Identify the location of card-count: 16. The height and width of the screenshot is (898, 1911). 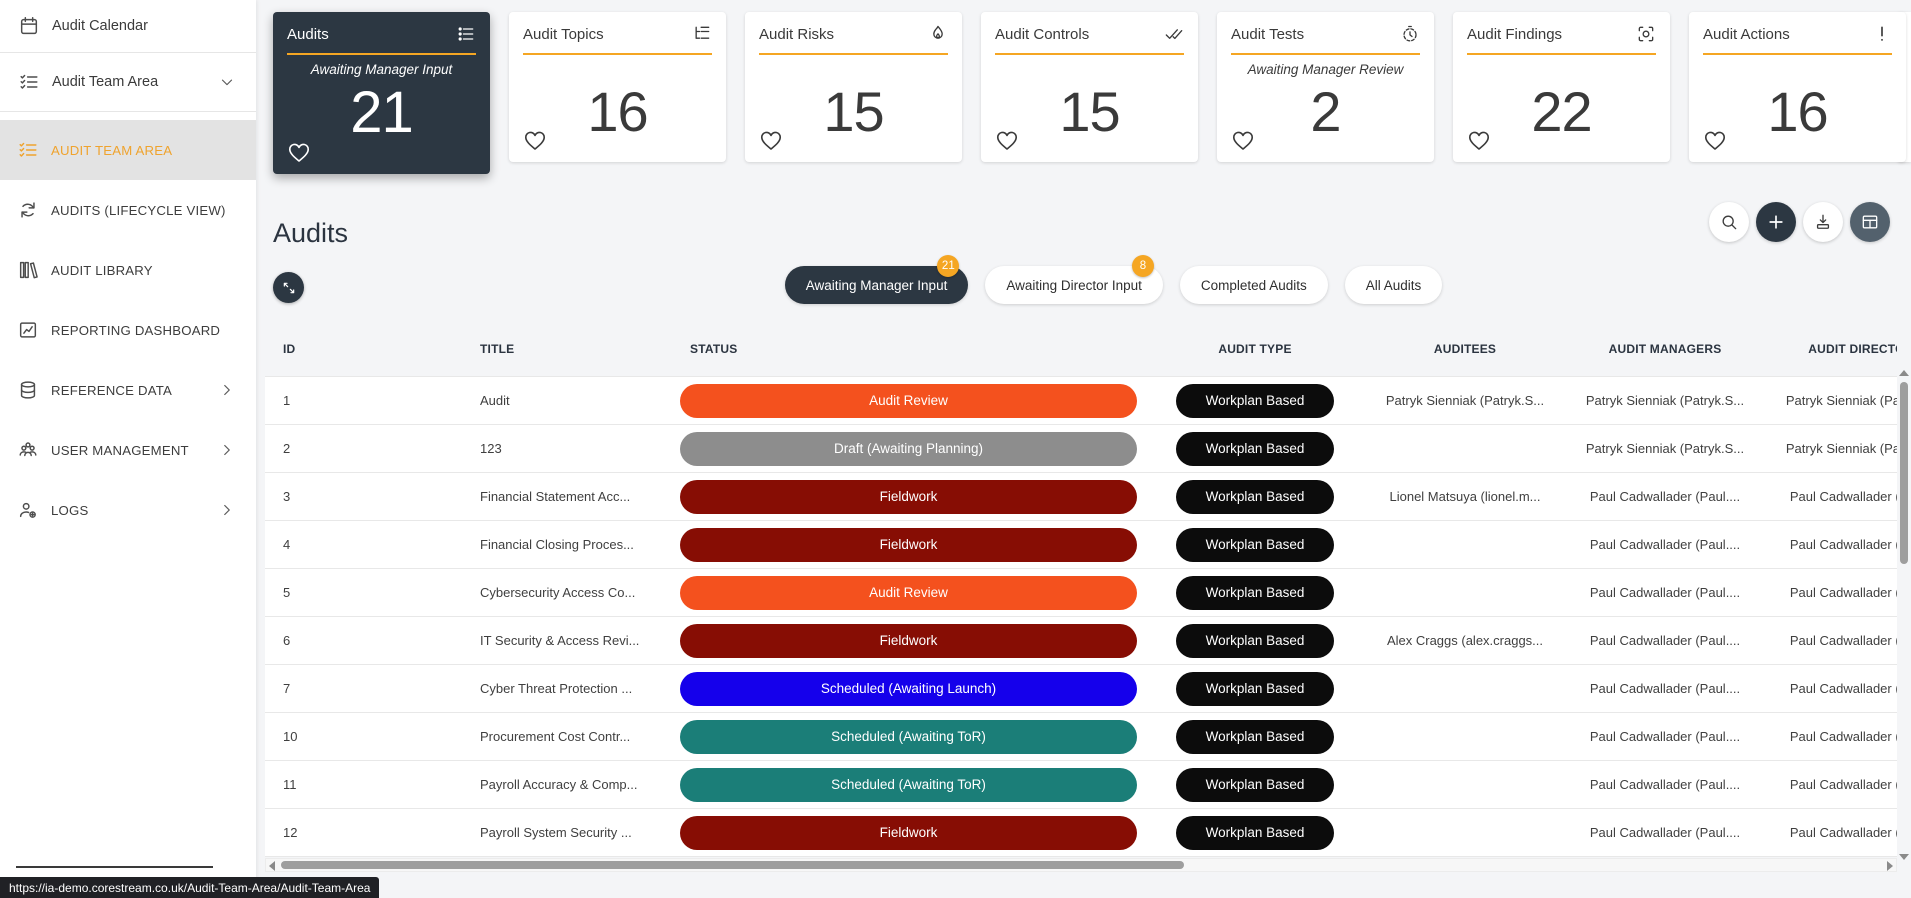
(1797, 111).